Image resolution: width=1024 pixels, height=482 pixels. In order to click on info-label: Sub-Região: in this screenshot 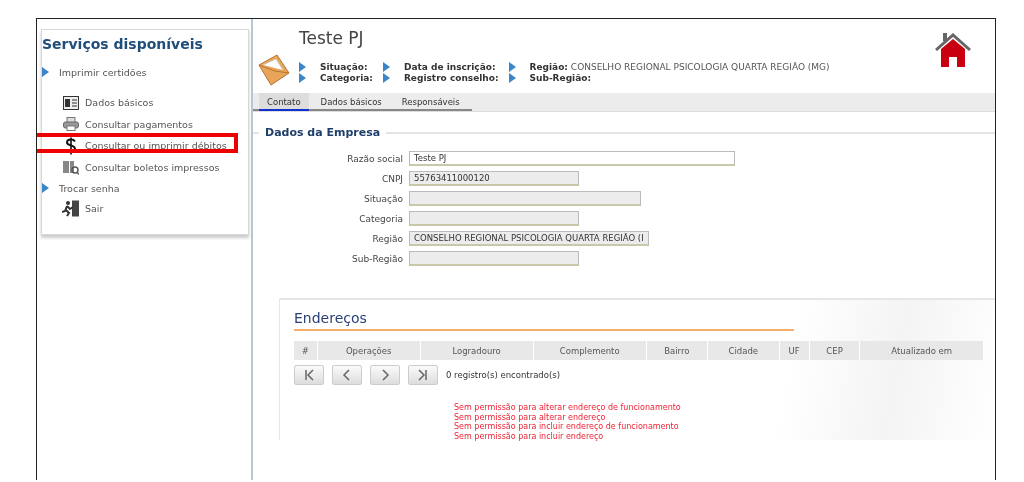, I will do `click(560, 78)`.